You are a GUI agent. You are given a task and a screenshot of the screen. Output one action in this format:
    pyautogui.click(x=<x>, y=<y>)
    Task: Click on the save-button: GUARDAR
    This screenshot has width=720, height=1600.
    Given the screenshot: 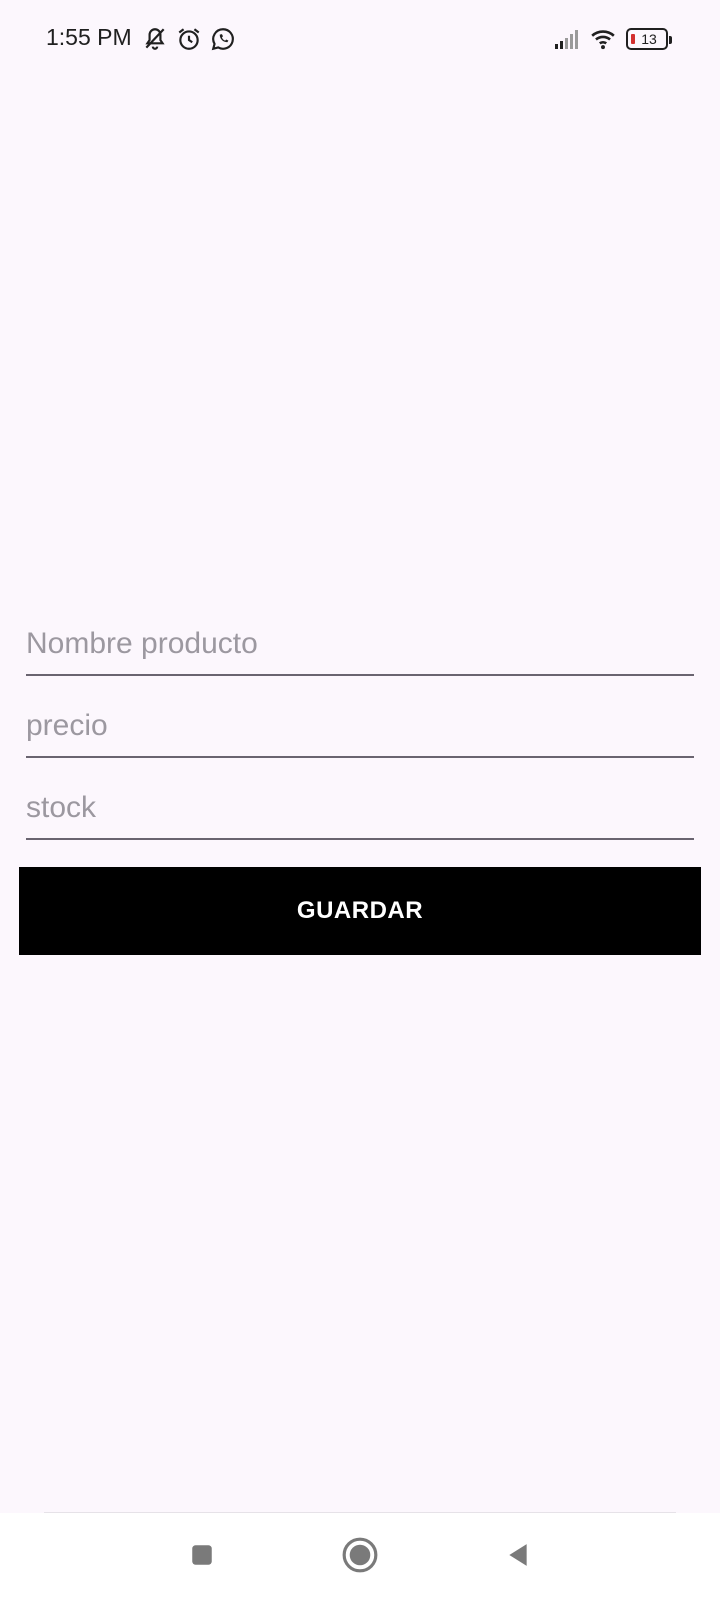 What is the action you would take?
    pyautogui.click(x=360, y=911)
    